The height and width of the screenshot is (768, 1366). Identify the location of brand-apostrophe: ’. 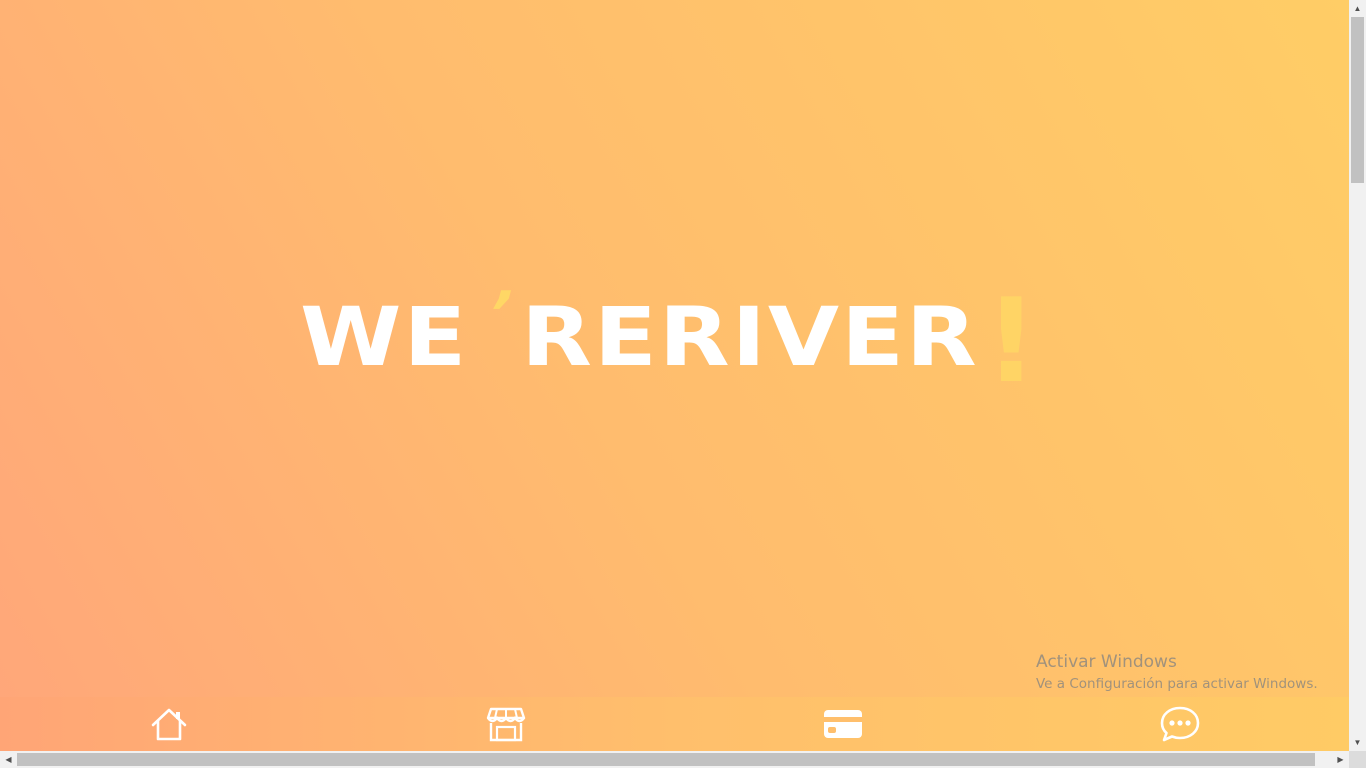
(499, 314).